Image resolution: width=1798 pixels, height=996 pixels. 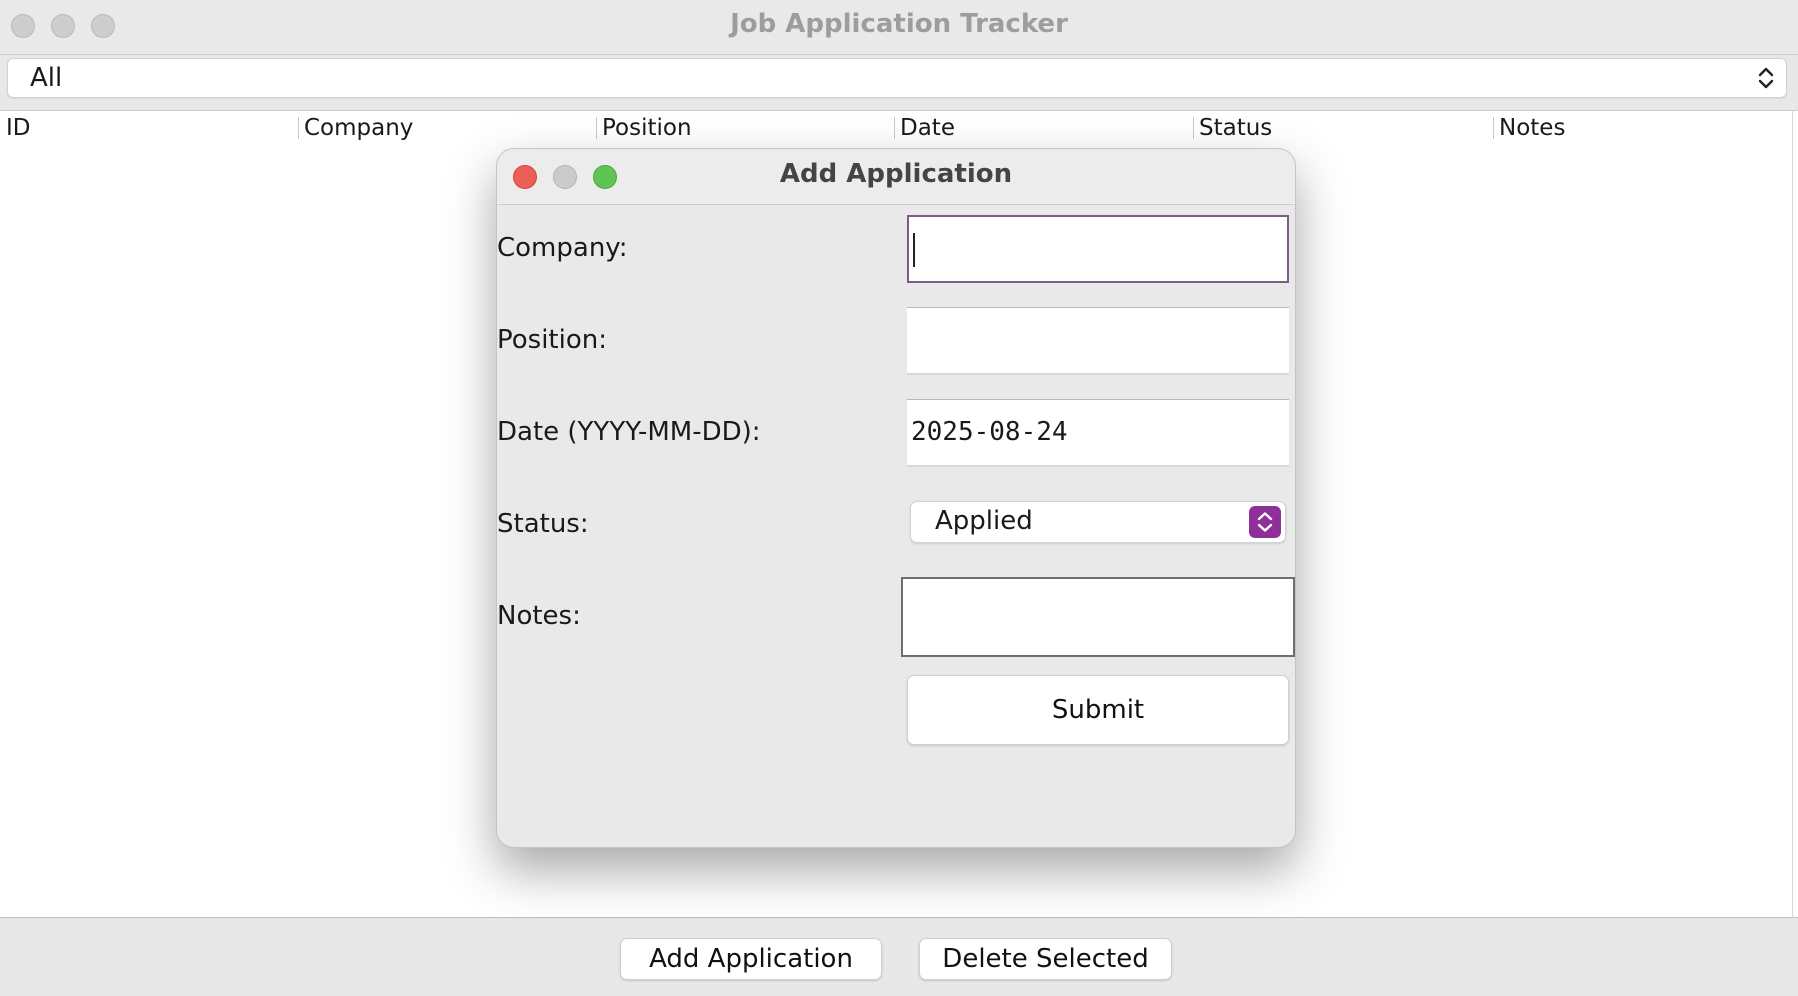 What do you see at coordinates (1098, 341) in the screenshot?
I see `position-input` at bounding box center [1098, 341].